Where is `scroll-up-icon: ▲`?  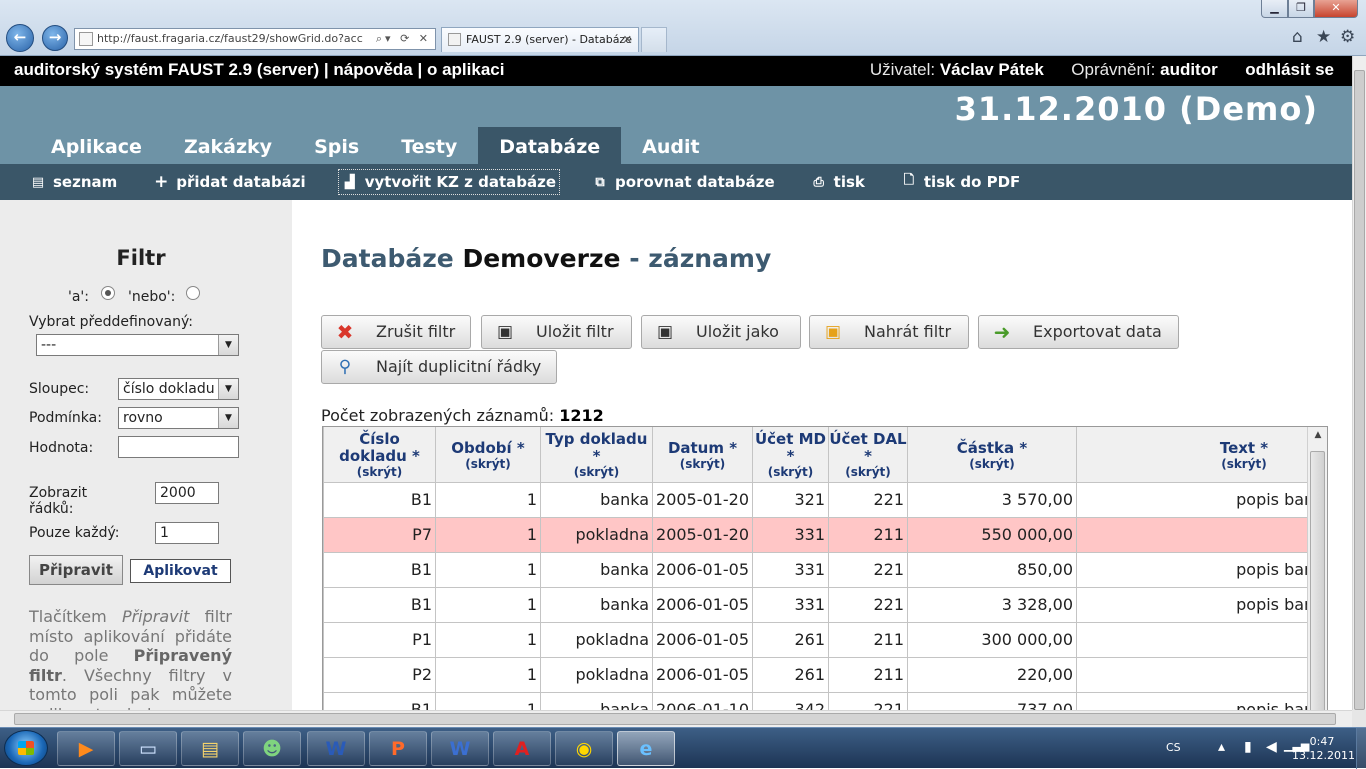 scroll-up-icon: ▲ is located at coordinates (1317, 435).